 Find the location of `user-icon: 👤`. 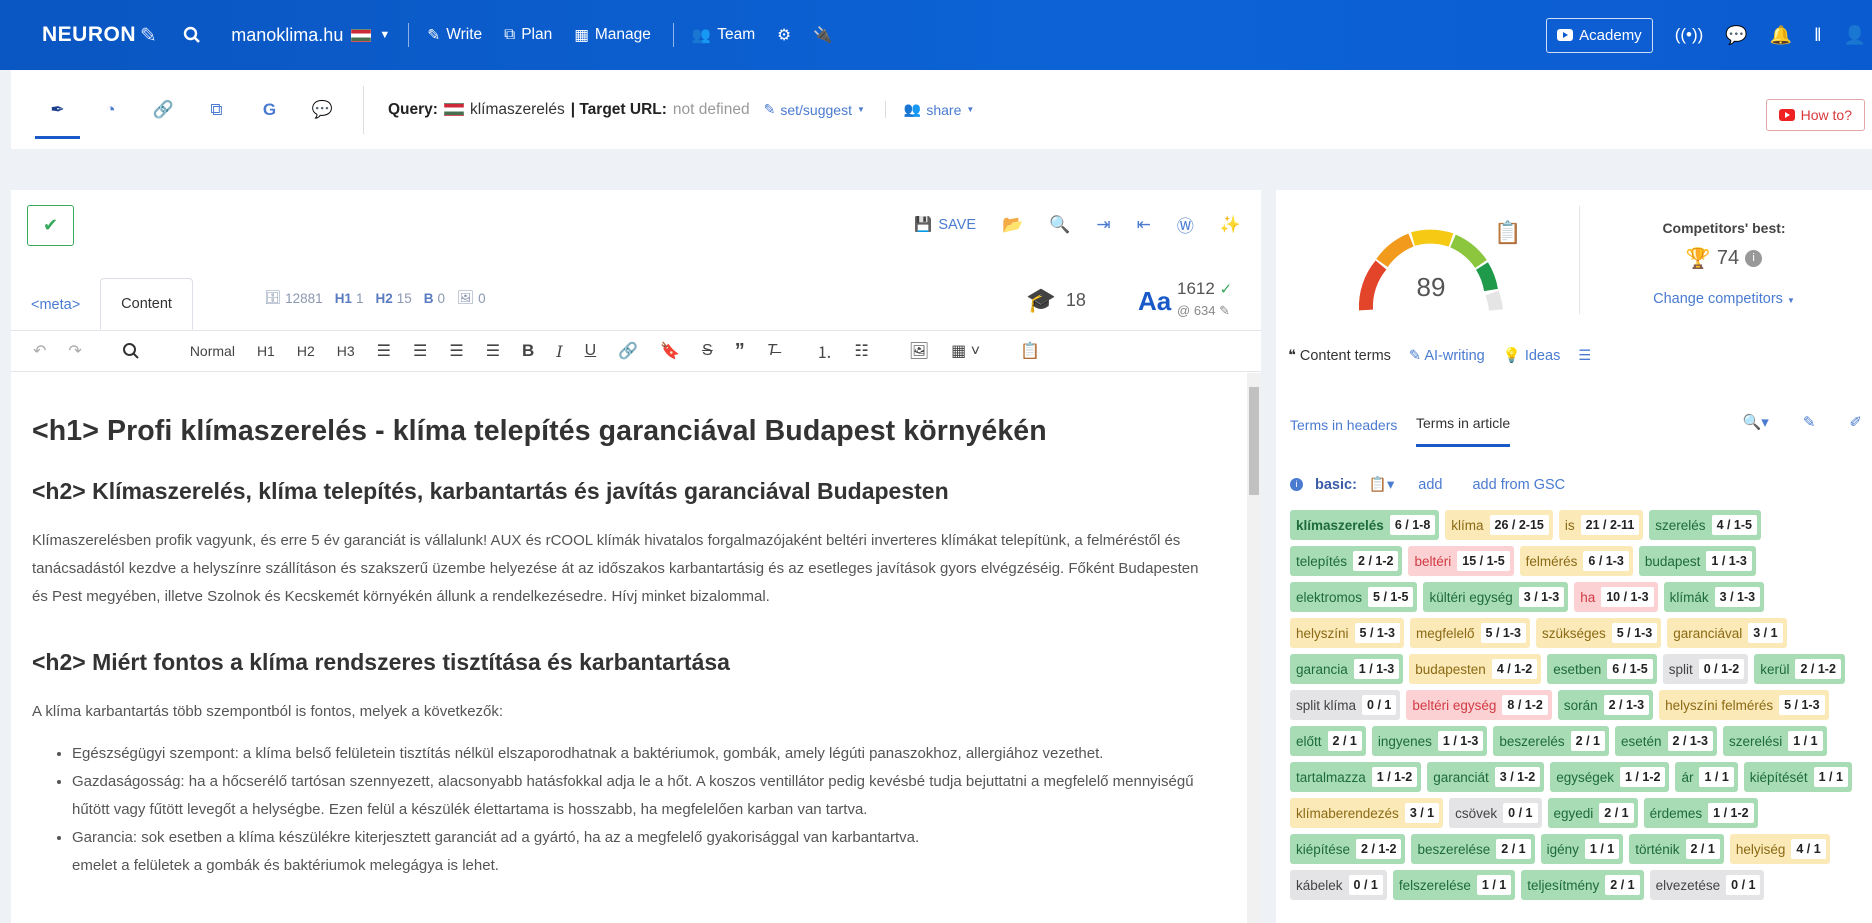

user-icon: 👤 is located at coordinates (1855, 35).